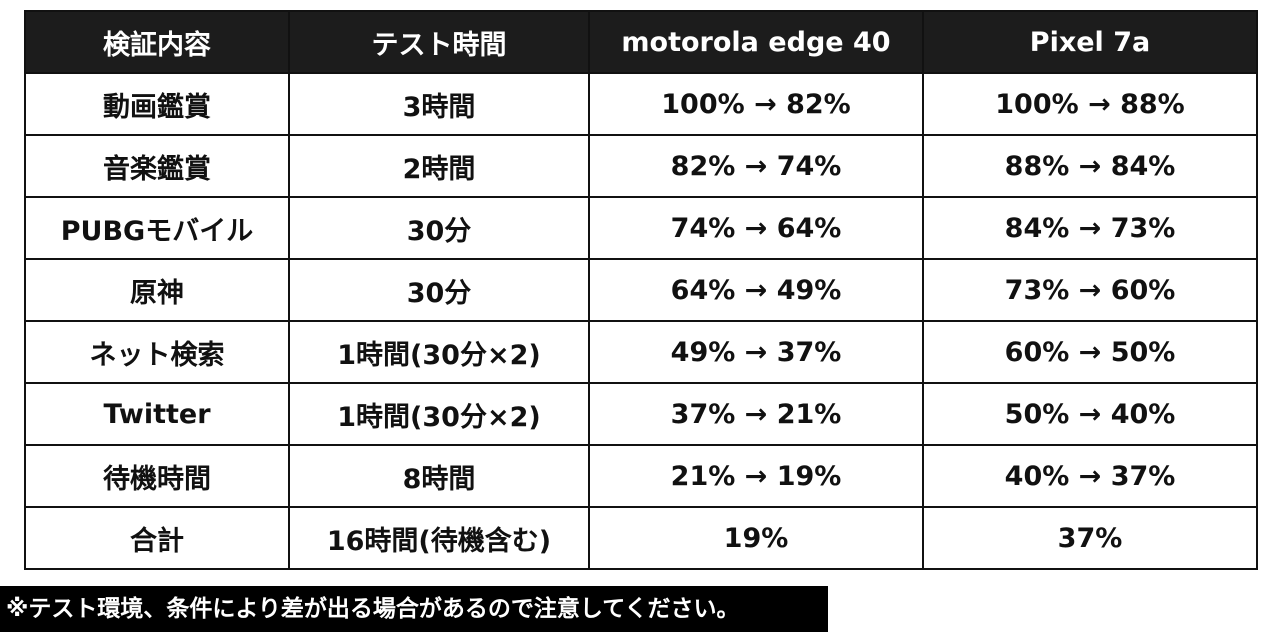 Image resolution: width=1280 pixels, height=632 pixels. Describe the element at coordinates (157, 414) in the screenshot. I see `cell-test-content: Twitter` at that location.